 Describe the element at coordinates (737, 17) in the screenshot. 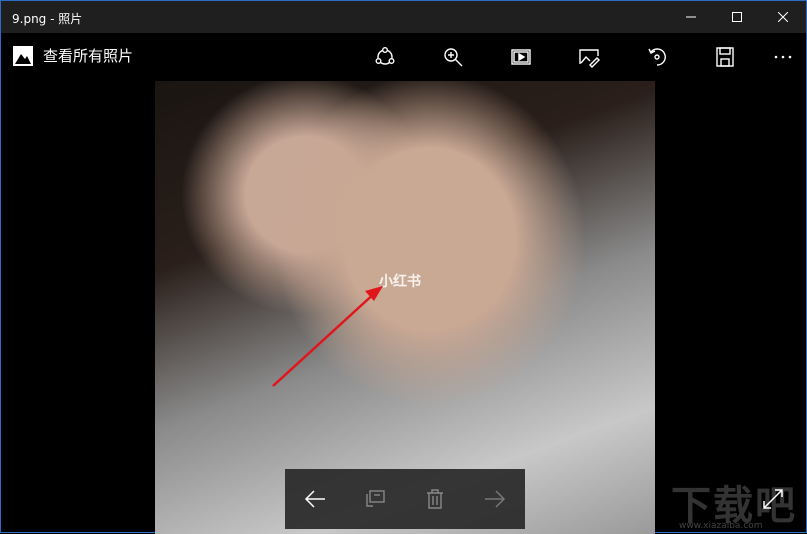

I see `maximize-button` at that location.